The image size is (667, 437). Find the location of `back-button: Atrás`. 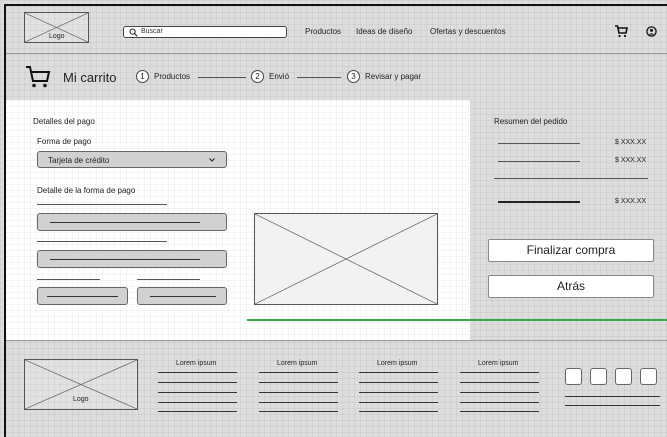

back-button: Atrás is located at coordinates (571, 286).